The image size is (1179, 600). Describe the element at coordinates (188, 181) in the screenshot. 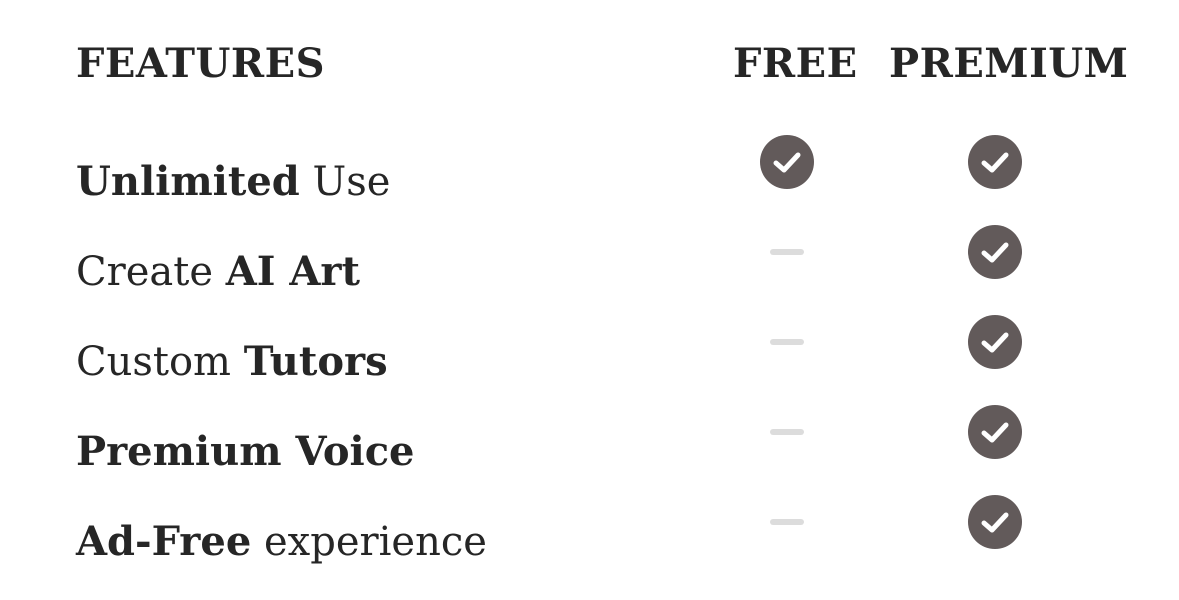

I see `feature-label-bold: Unlimited` at that location.